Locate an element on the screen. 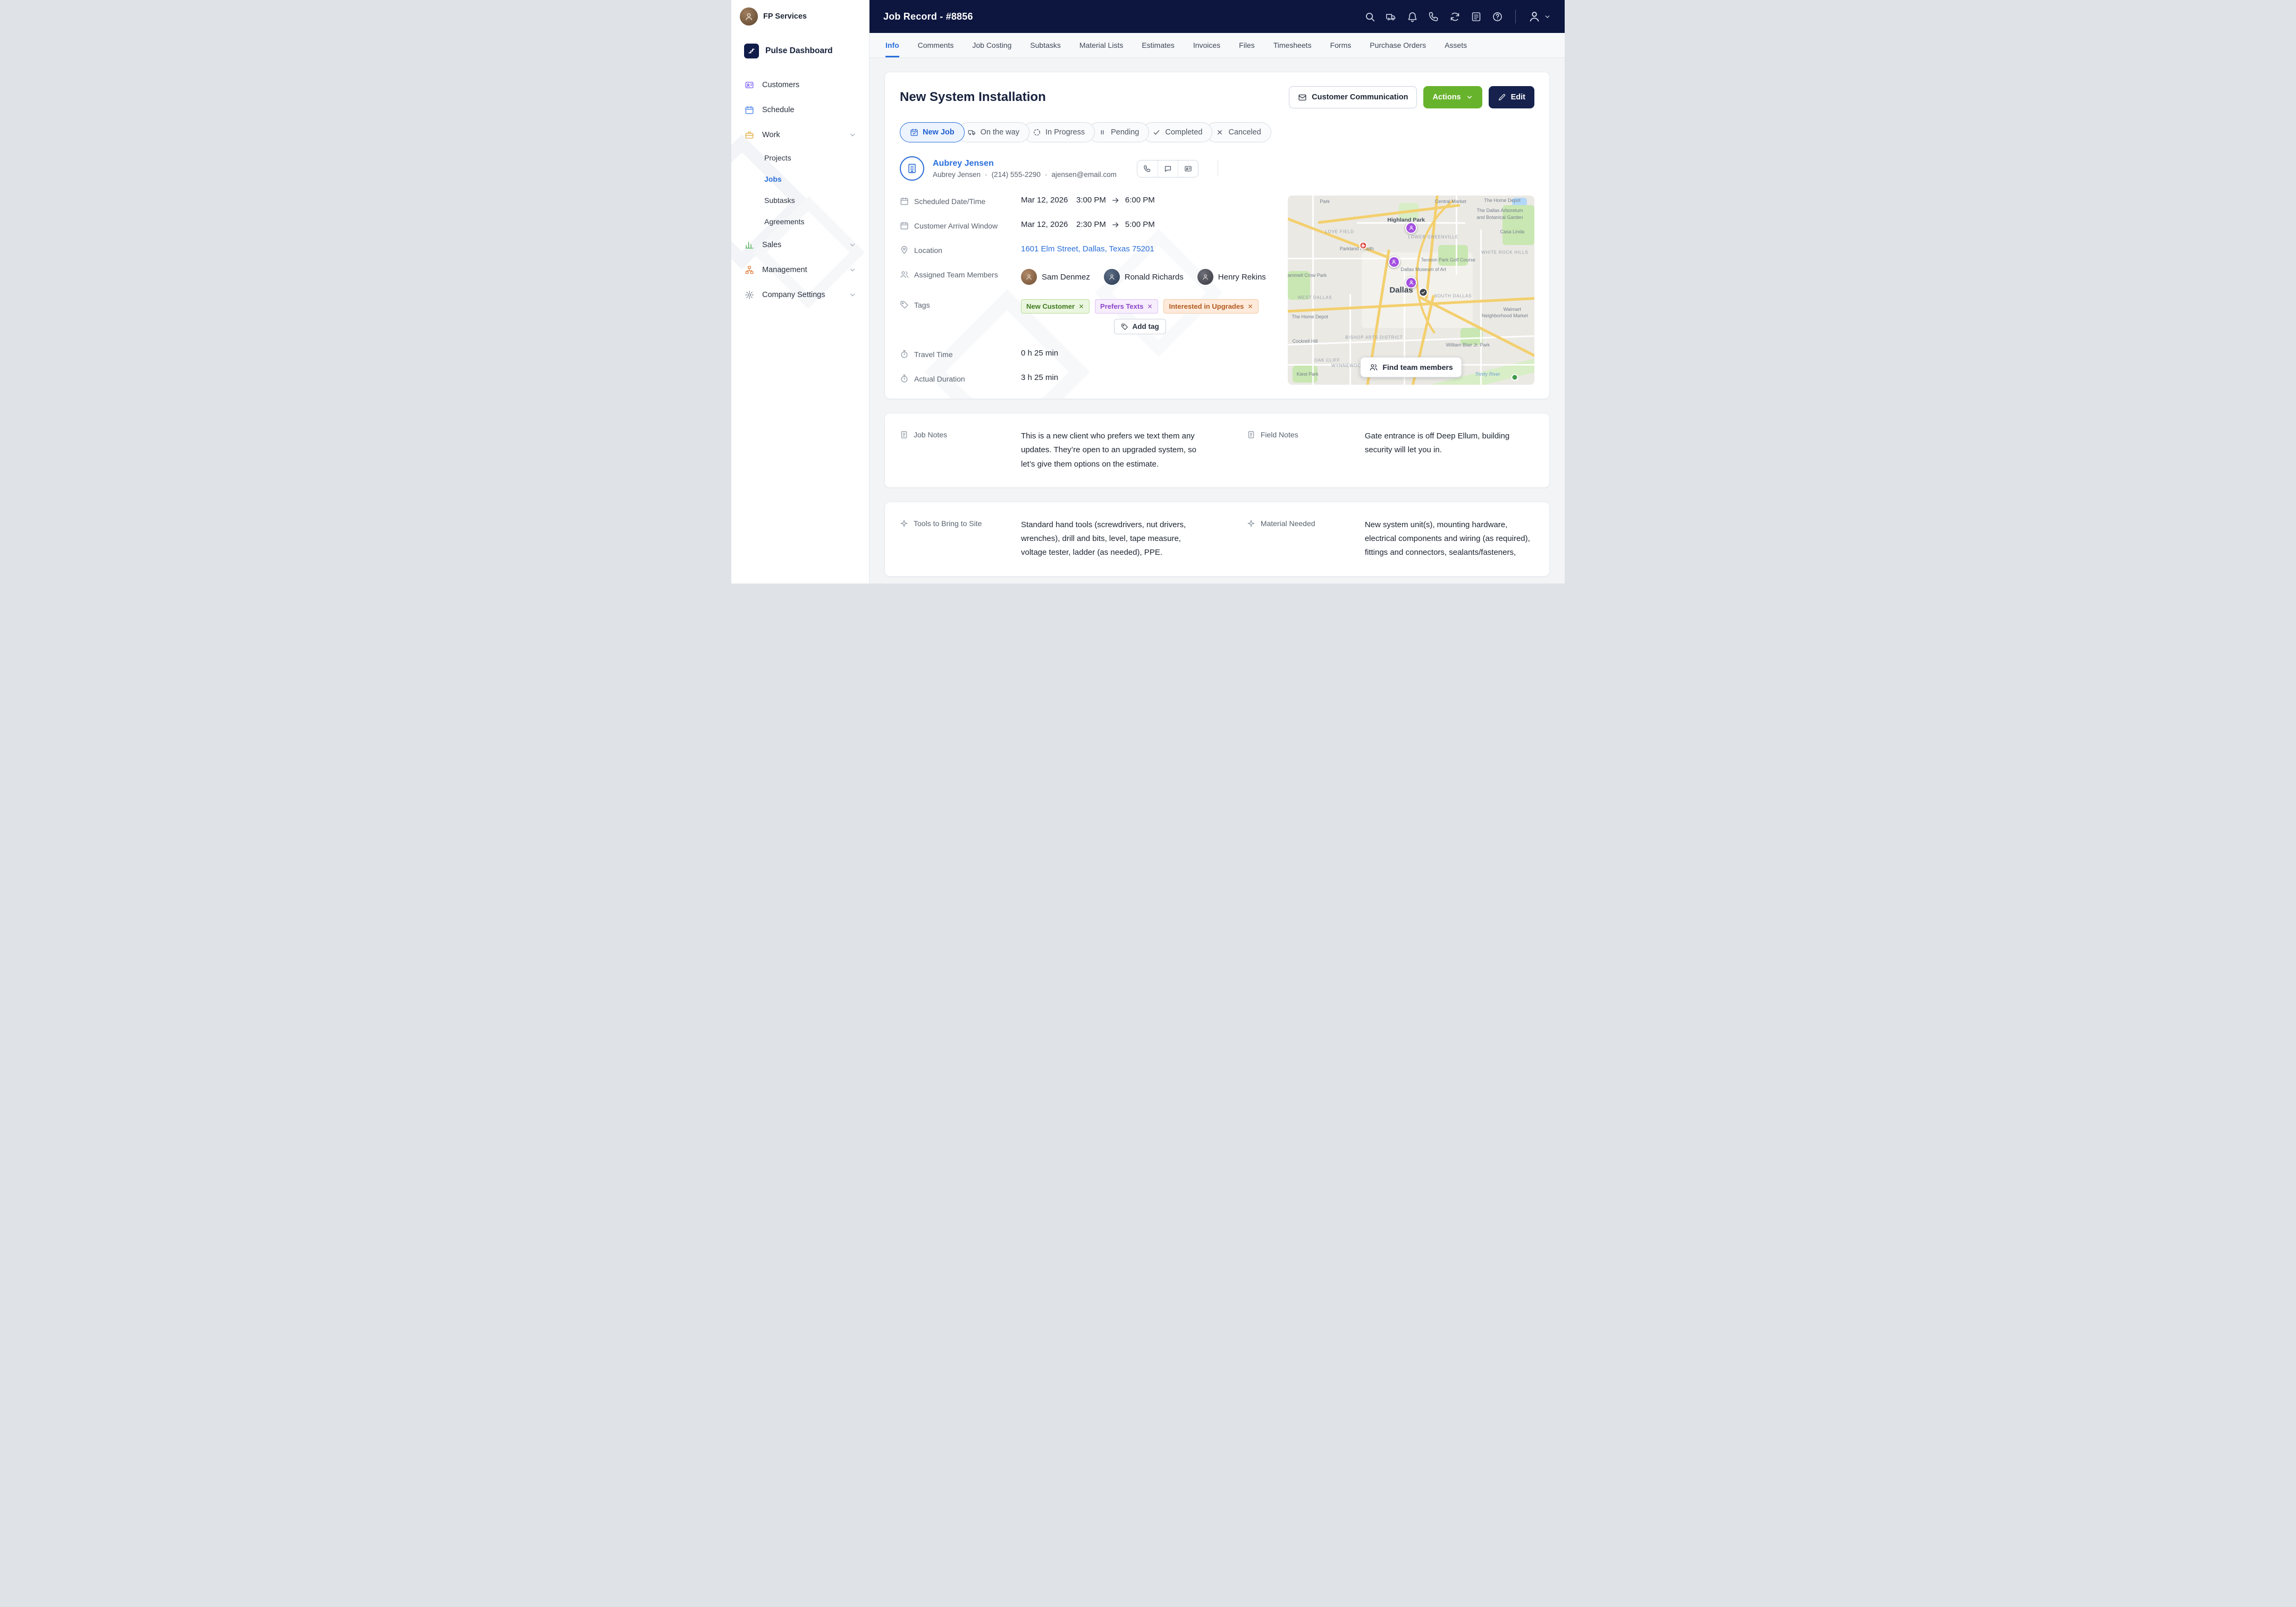 This screenshot has height=1607, width=2296. team-member: Ronald Richards is located at coordinates (1143, 277).